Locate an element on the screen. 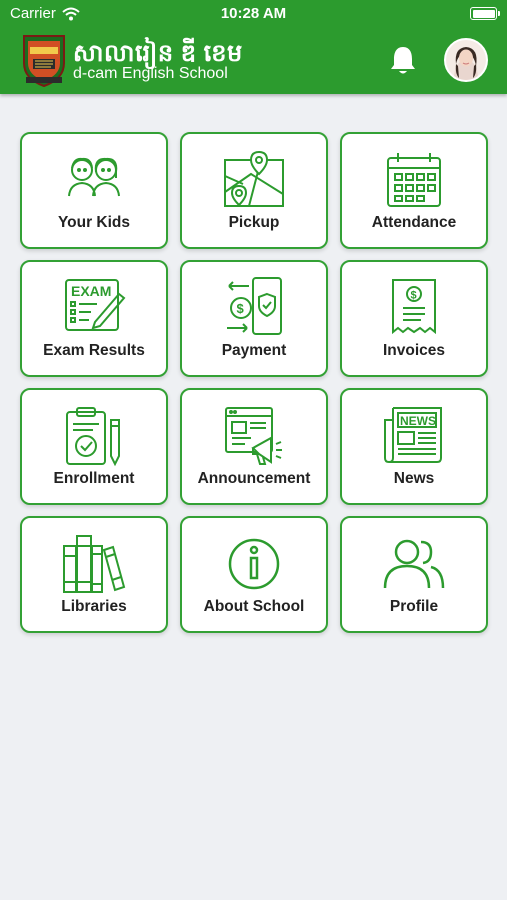  payment-icon: $ is located at coordinates (254, 306).